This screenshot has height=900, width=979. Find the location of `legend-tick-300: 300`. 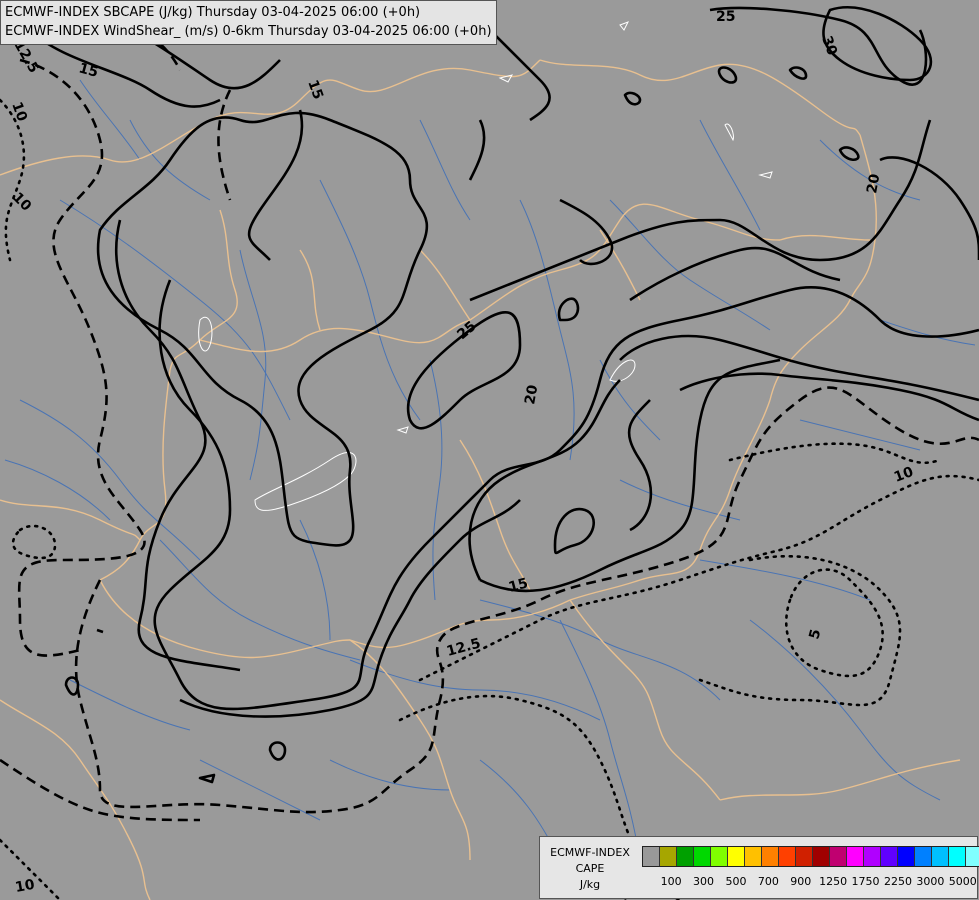

legend-tick-300: 300 is located at coordinates (704, 881).